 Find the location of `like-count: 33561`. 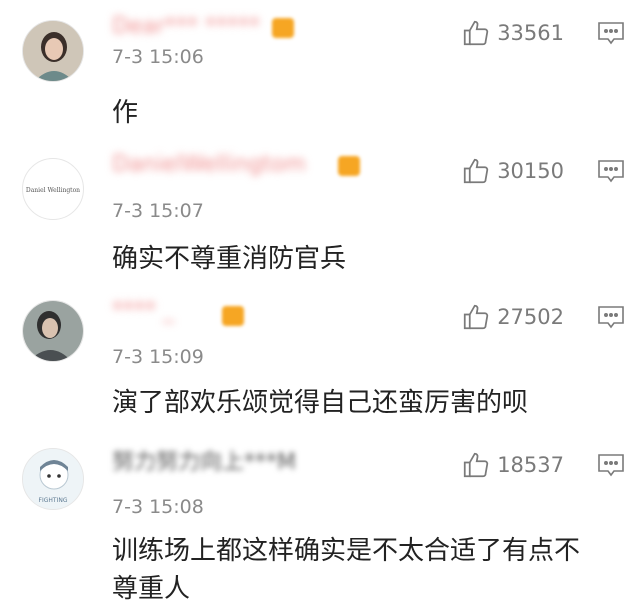

like-count: 33561 is located at coordinates (530, 33).